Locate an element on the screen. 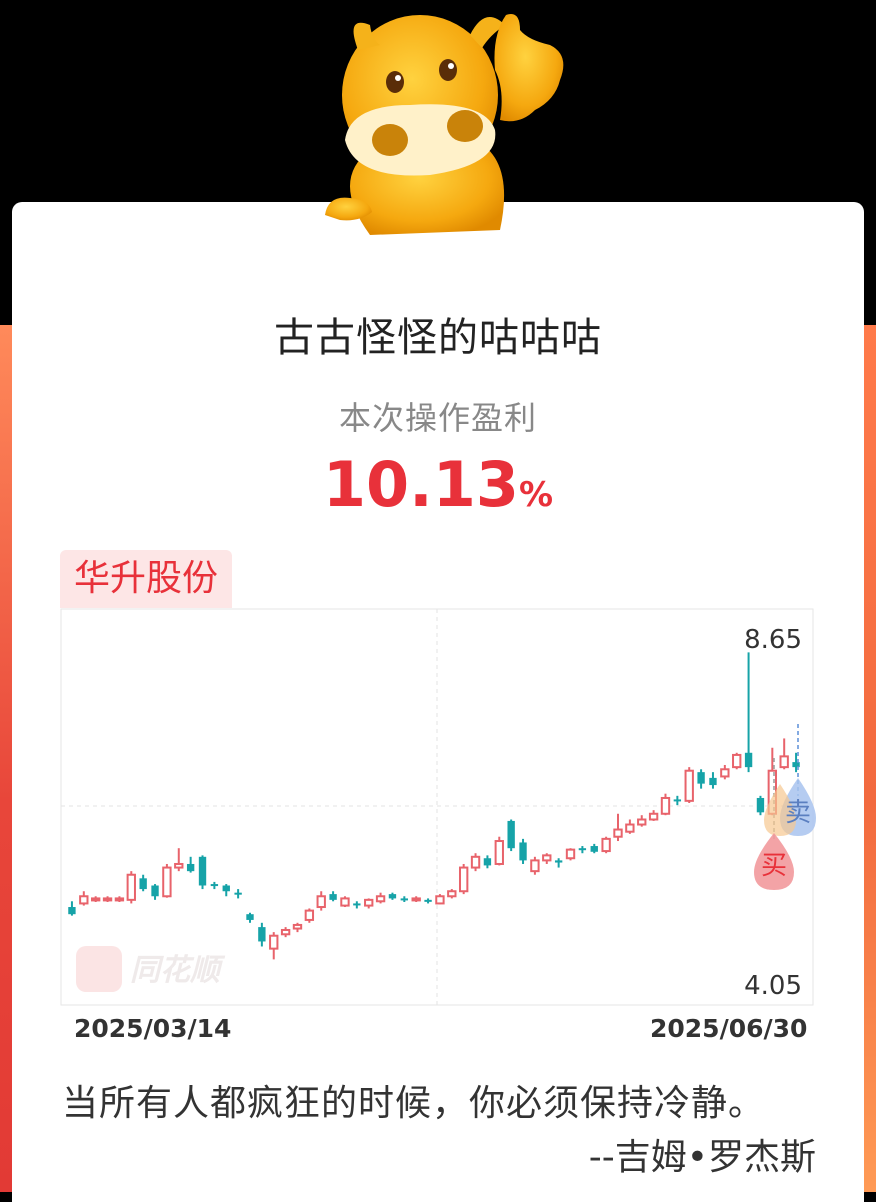  chart-high-label: 8.65 is located at coordinates (773, 640).